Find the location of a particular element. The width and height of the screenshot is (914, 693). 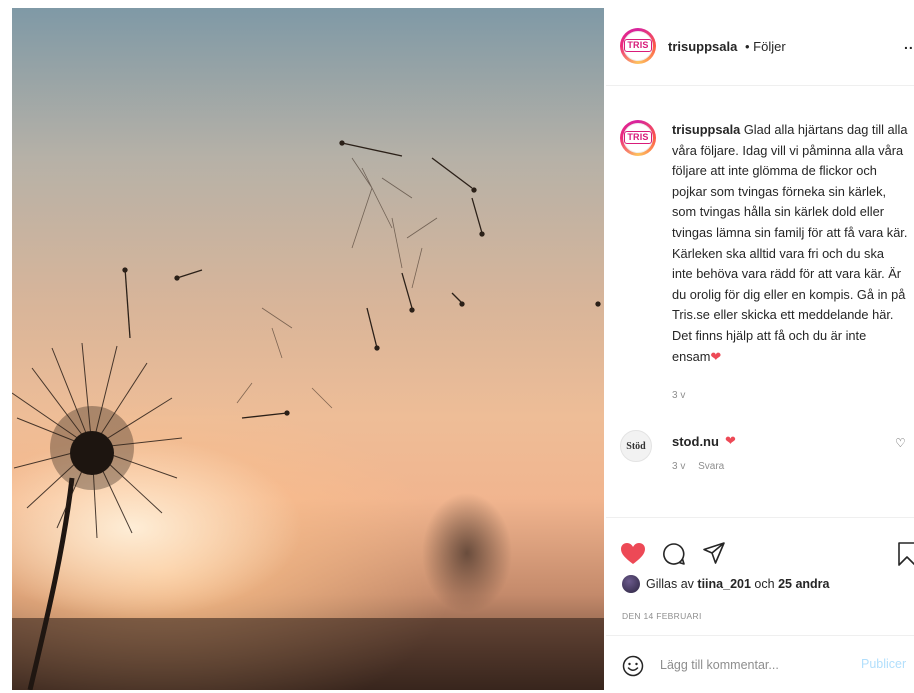

likes-middle: och is located at coordinates (764, 584).